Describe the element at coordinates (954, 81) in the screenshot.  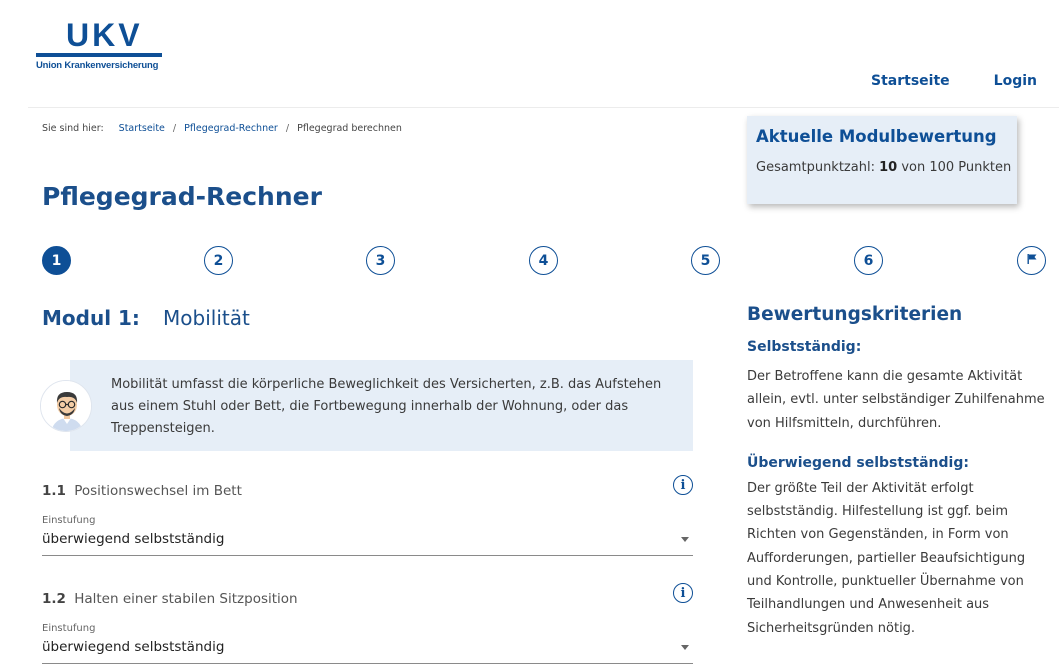
I see `top-navigation: Startseite Login` at that location.